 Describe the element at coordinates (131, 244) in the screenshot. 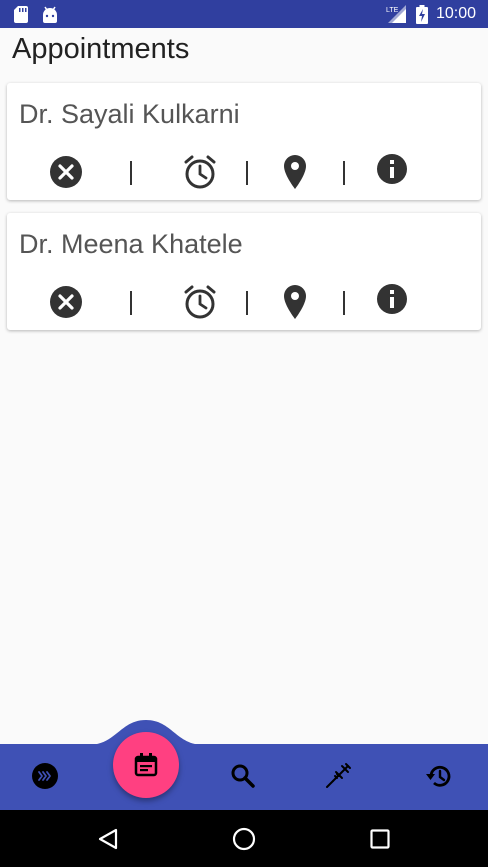

I see `doctor-name: Dr. Meena Khatele` at that location.